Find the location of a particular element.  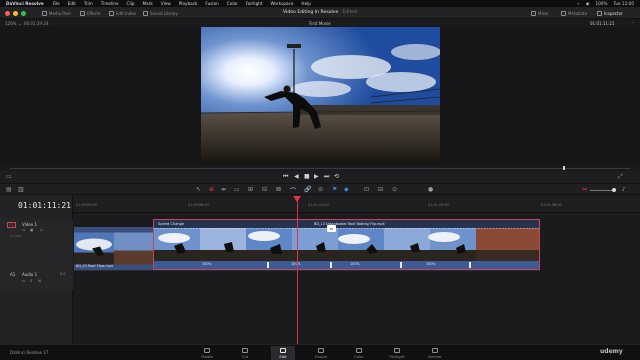

page-edit: Edit is located at coordinates (283, 353).